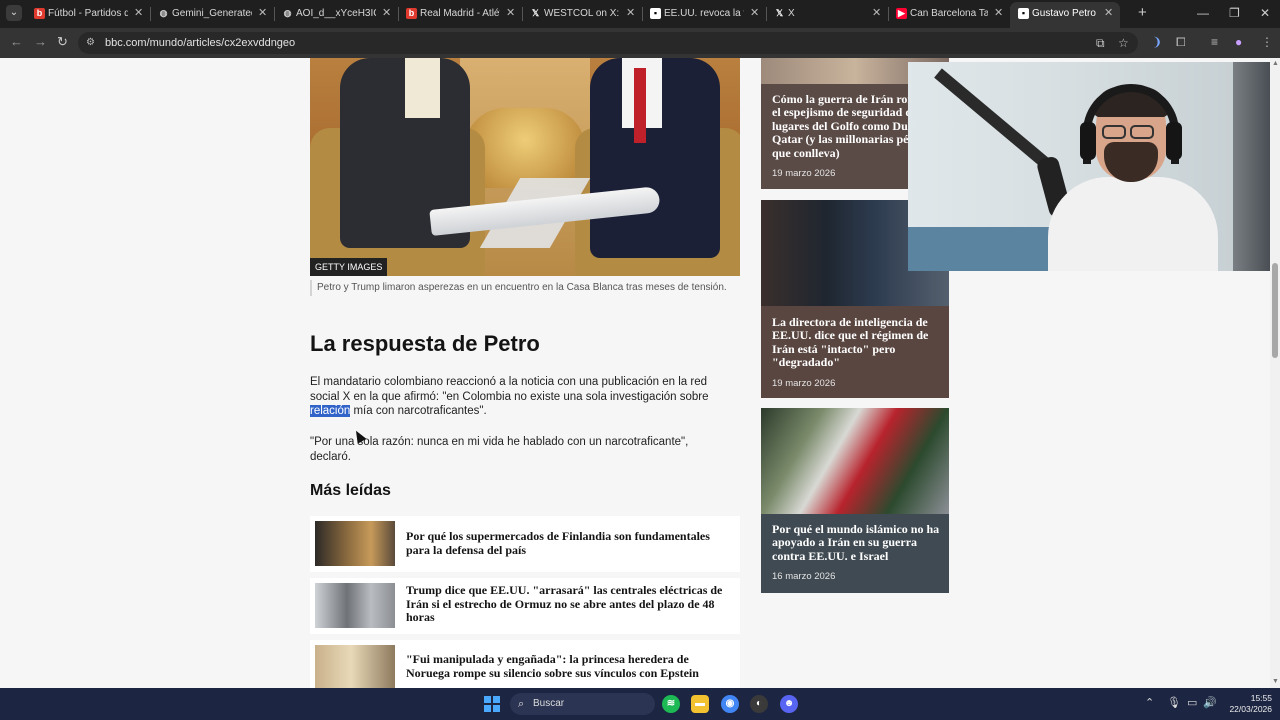 This screenshot has width=1280, height=720. I want to click on browser-tab: 𝕏 WESTCOL on X: "😮 ✕, so click(582, 14).